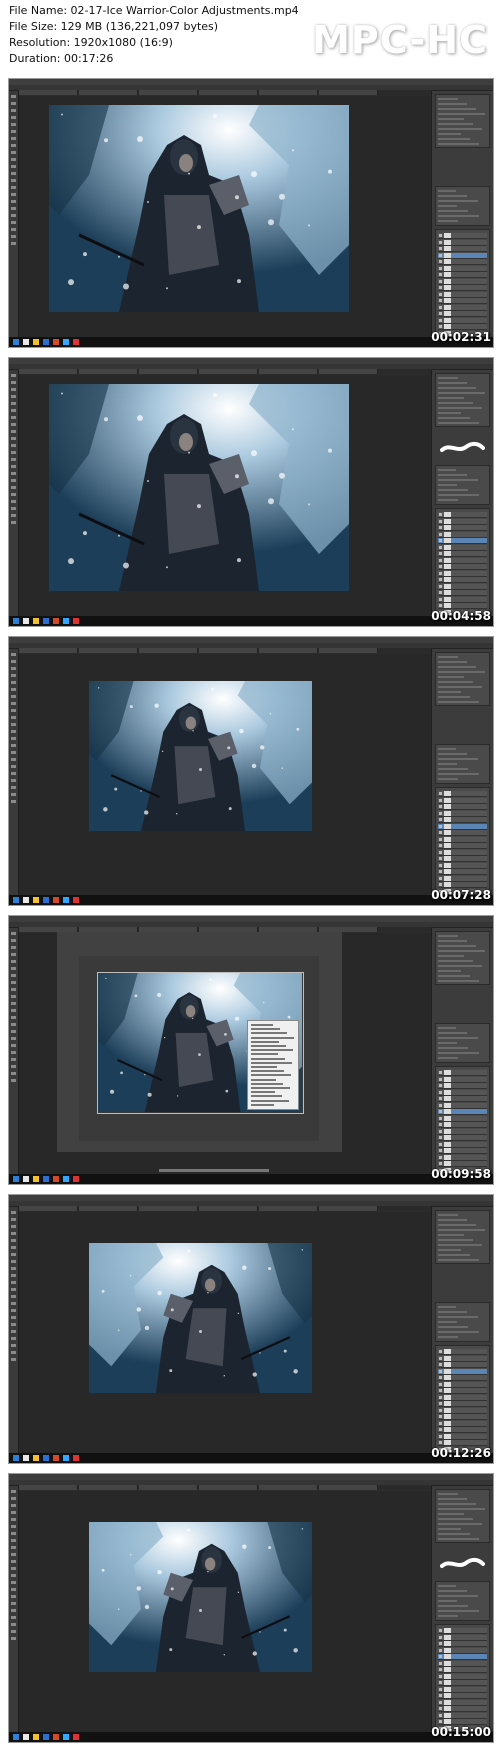 The width and height of the screenshot is (500, 1756). Describe the element at coordinates (199, 487) in the screenshot. I see `ice-warrior-image` at that location.